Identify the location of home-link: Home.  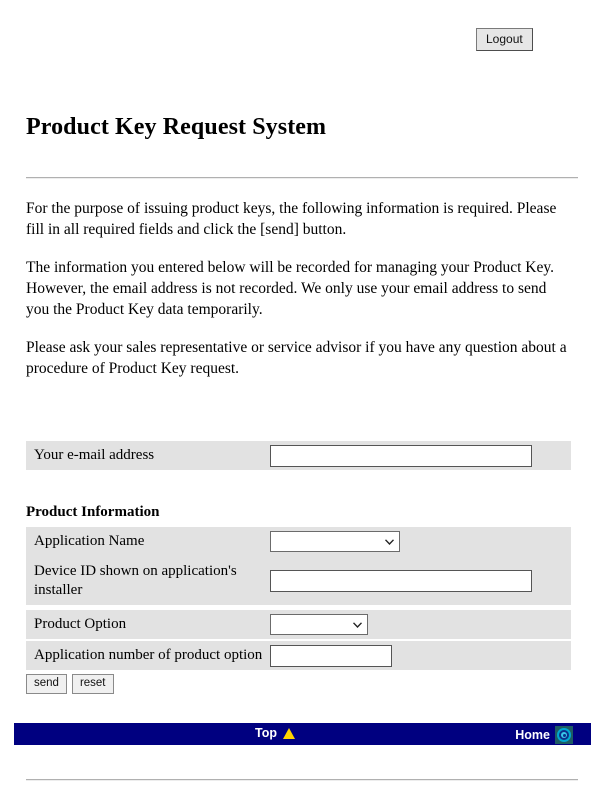
(544, 735).